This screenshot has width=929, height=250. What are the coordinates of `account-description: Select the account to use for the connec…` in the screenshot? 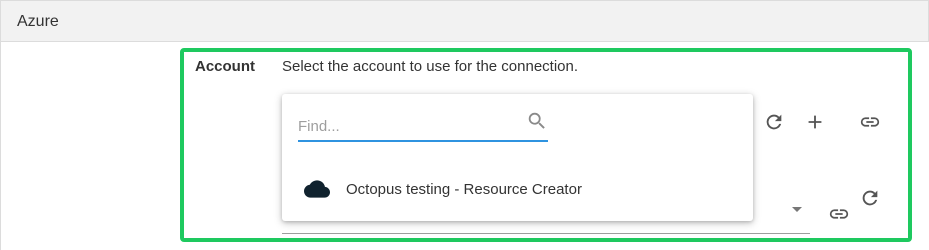 It's located at (430, 66).